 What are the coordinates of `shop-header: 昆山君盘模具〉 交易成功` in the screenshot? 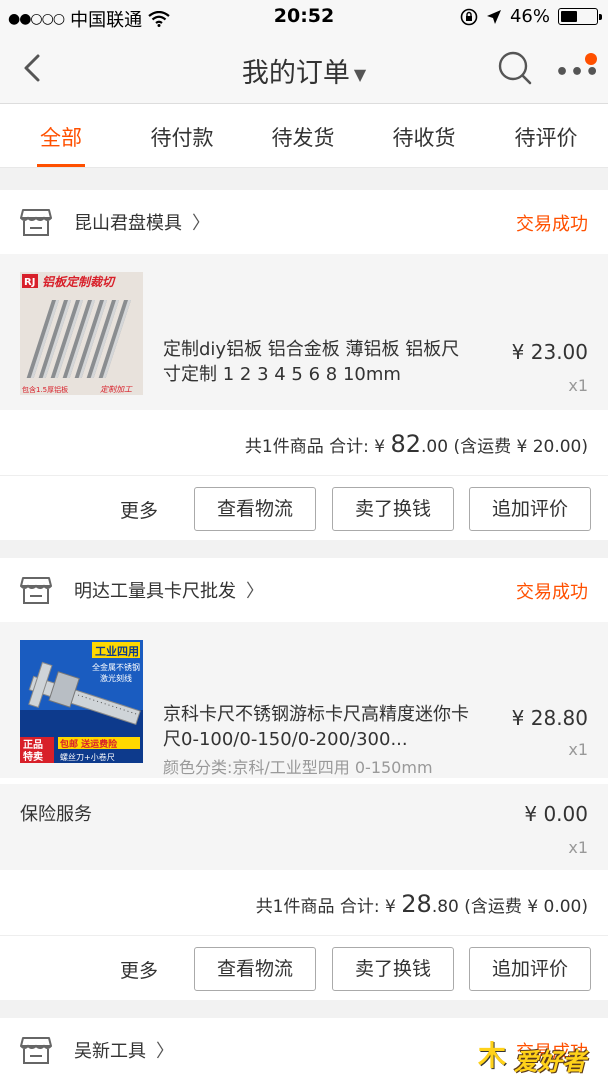 It's located at (304, 222).